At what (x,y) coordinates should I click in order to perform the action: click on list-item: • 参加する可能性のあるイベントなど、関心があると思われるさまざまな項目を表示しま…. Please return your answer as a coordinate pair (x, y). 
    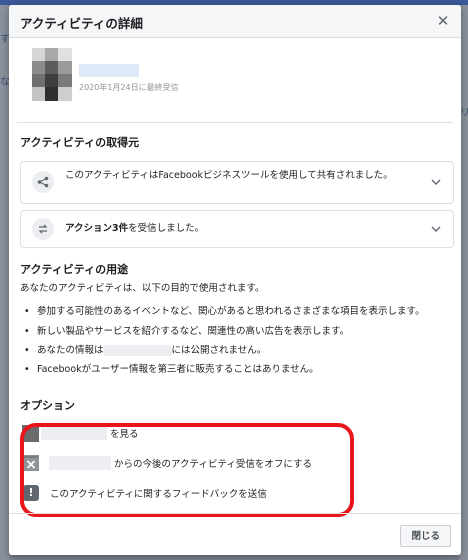
    Looking at the image, I should click on (224, 311).